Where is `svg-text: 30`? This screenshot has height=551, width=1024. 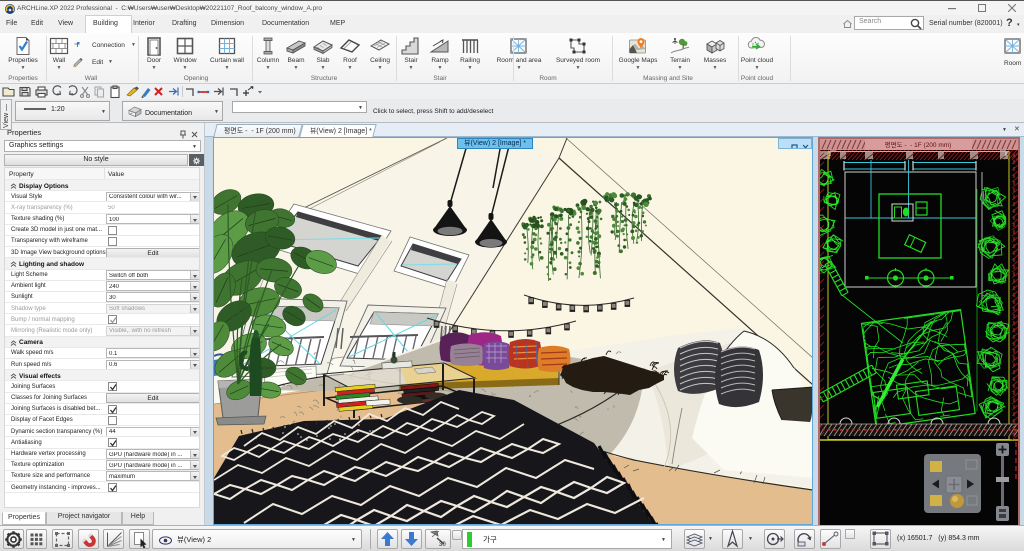
svg-text: 30 is located at coordinates (442, 544).